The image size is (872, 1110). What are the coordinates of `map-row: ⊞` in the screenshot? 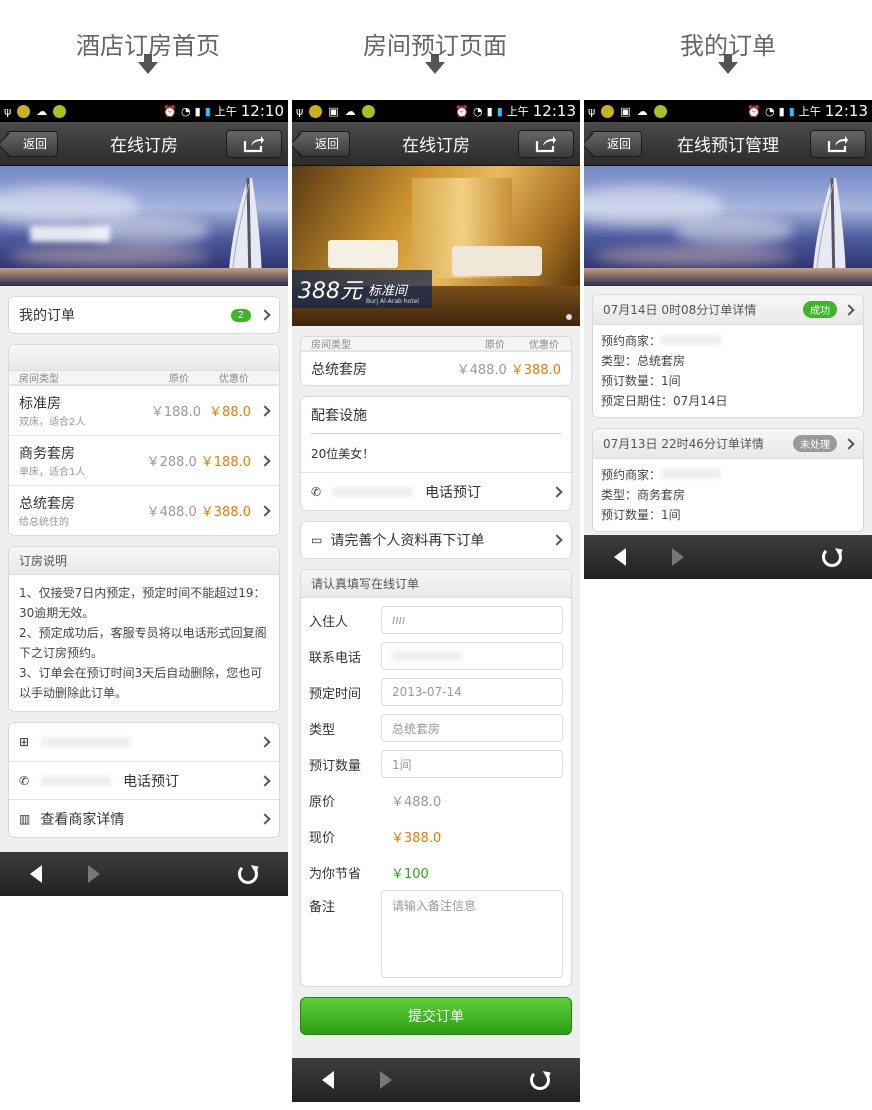 It's located at (144, 742).